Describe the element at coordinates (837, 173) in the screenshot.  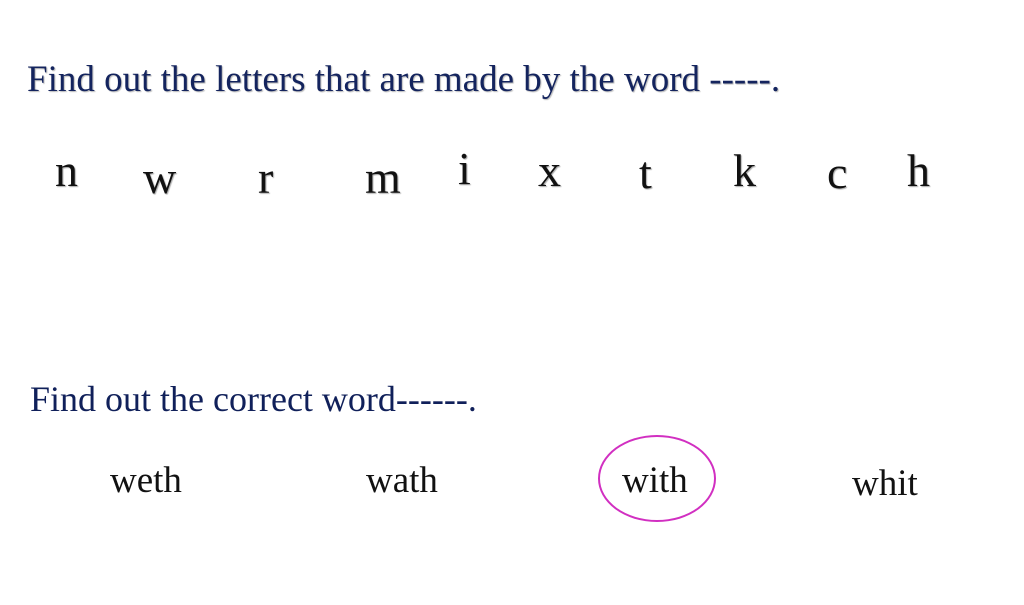
I see `letter-c: c` at that location.